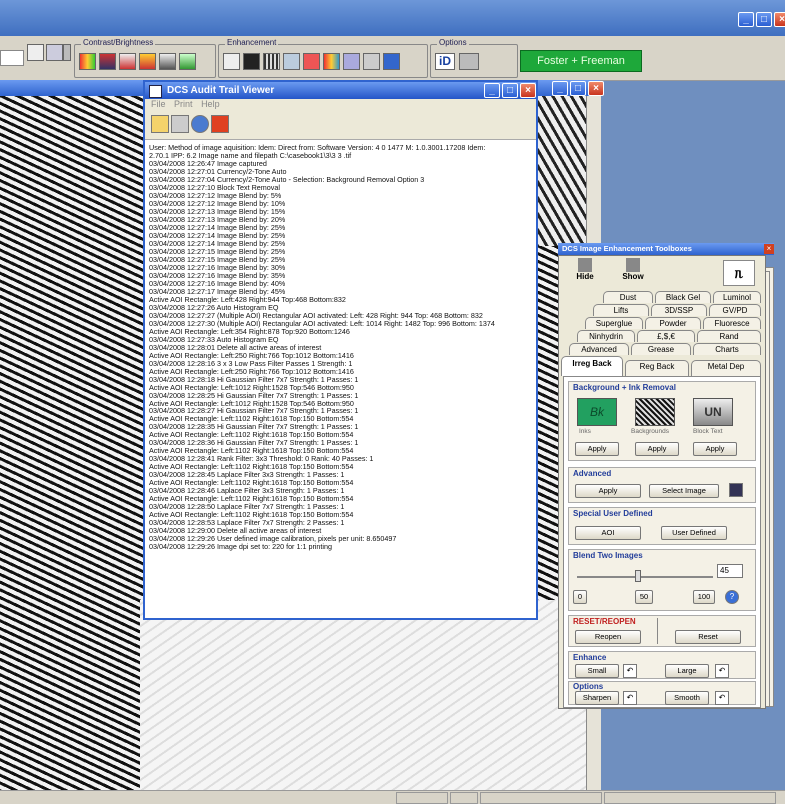 The width and height of the screenshot is (785, 804). Describe the element at coordinates (638, 576) in the screenshot. I see `blend-slider-thumb` at that location.